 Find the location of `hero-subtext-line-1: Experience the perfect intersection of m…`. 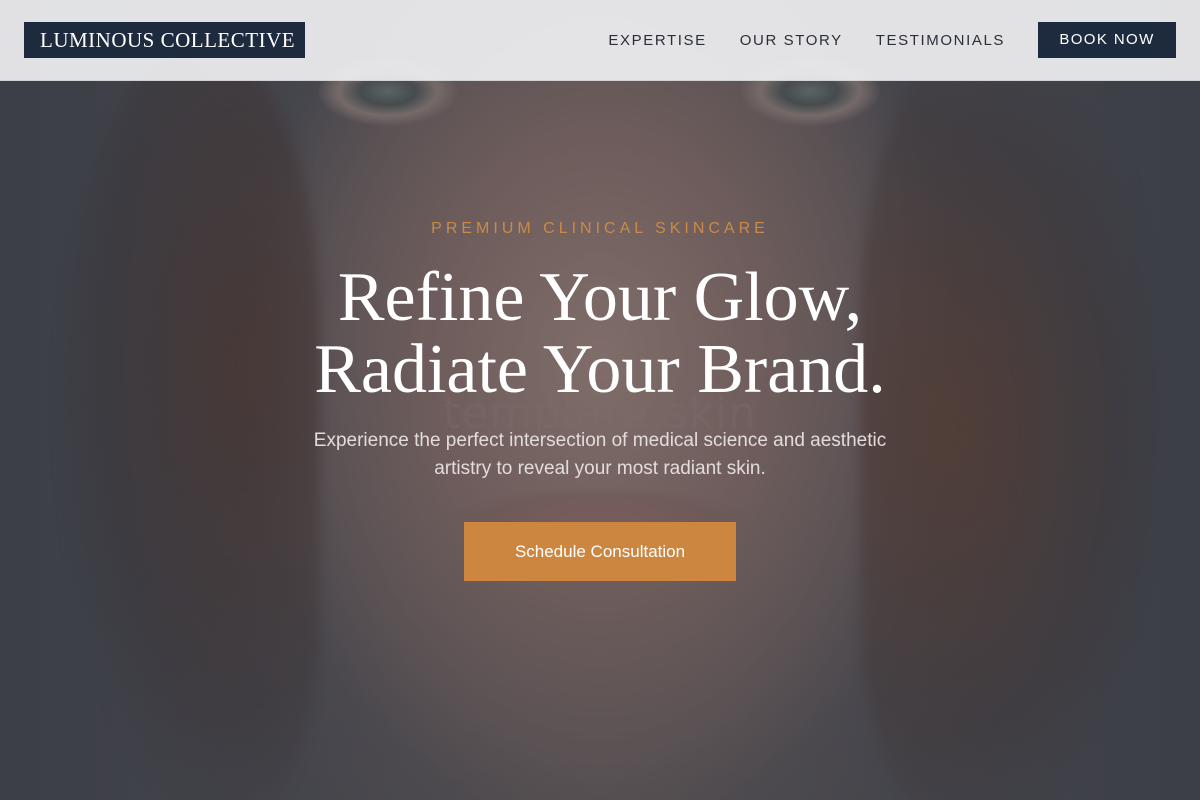

hero-subtext-line-1: Experience the perfect intersection of m… is located at coordinates (600, 440).